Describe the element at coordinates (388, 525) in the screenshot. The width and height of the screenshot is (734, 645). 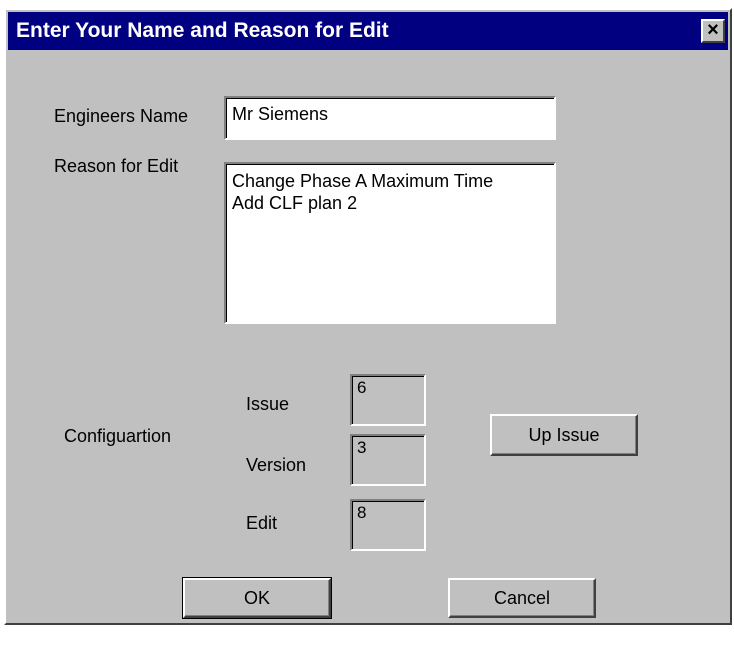
I see `edit-value-field: 8` at that location.